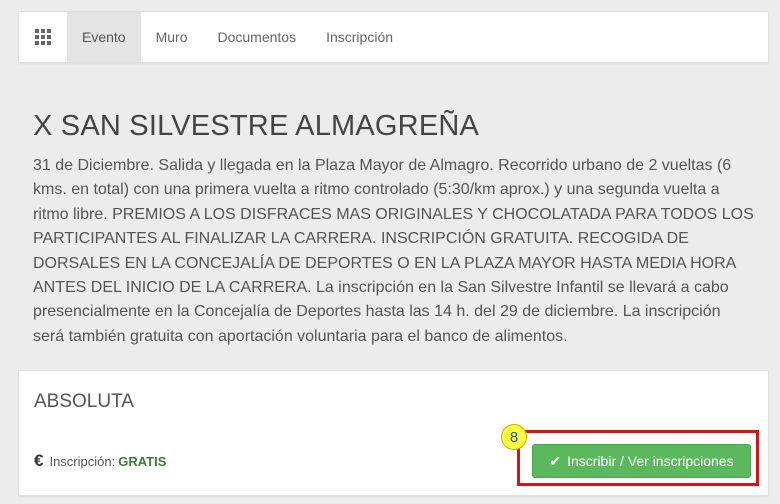  Describe the element at coordinates (82, 461) in the screenshot. I see `price-label: Inscripción:` at that location.